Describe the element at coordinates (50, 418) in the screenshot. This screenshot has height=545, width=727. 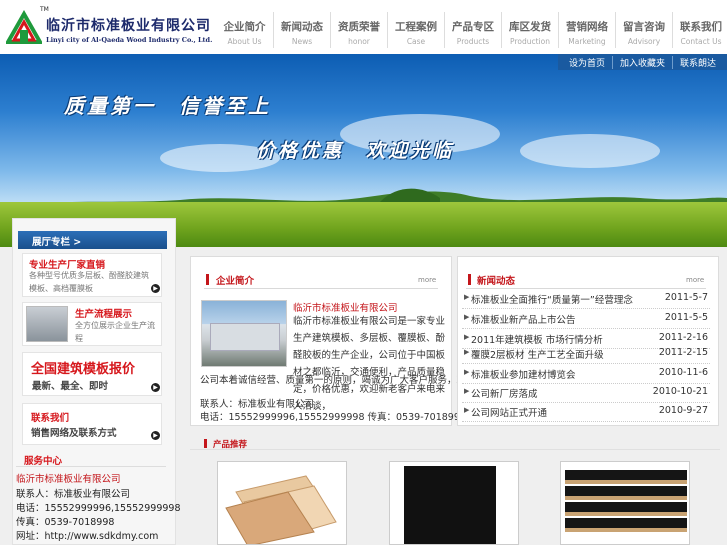
I see `sidebar-box-title: 联系我们` at that location.